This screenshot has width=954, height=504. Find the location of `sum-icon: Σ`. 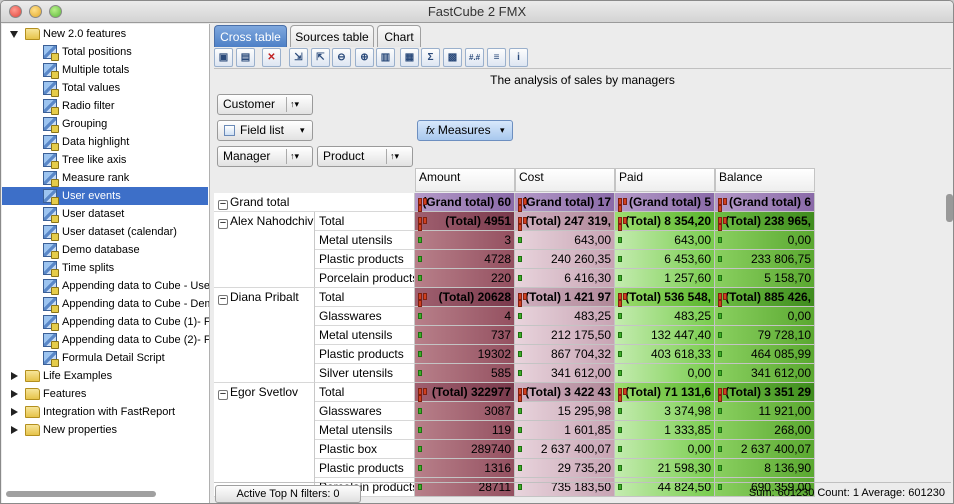

sum-icon: Σ is located at coordinates (430, 57).